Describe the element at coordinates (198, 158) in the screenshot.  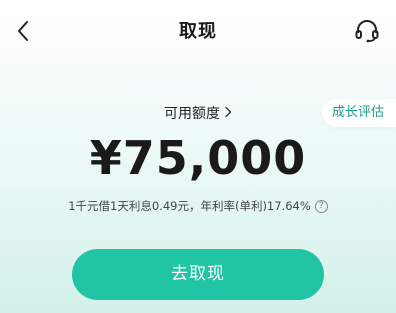
I see `available-amount: ¥75,000` at that location.